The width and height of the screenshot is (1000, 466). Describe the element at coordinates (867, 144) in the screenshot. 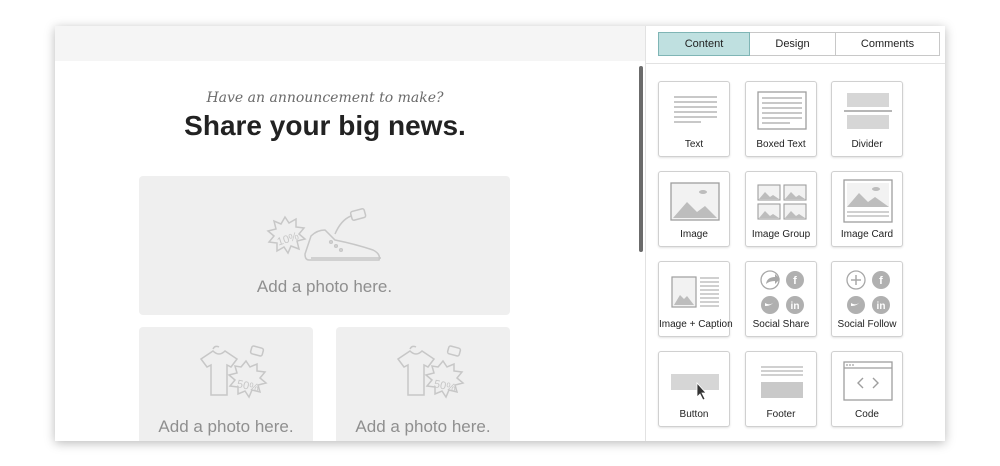

I see `block-label: Divider` at that location.